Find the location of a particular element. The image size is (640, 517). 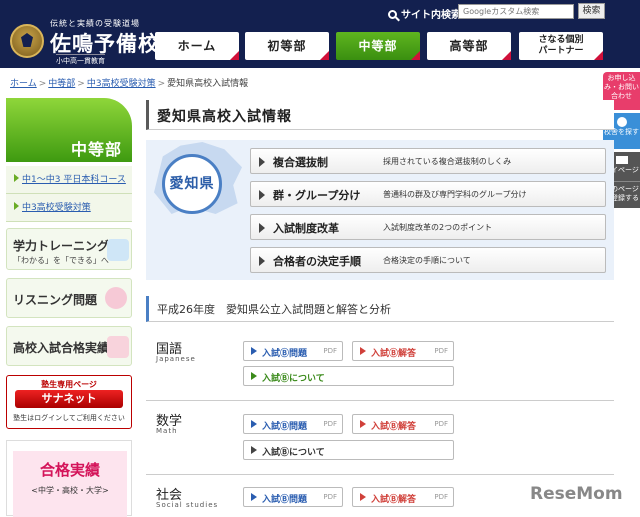

menu-description: 入試制度改革の2つのポイント is located at coordinates (438, 227).